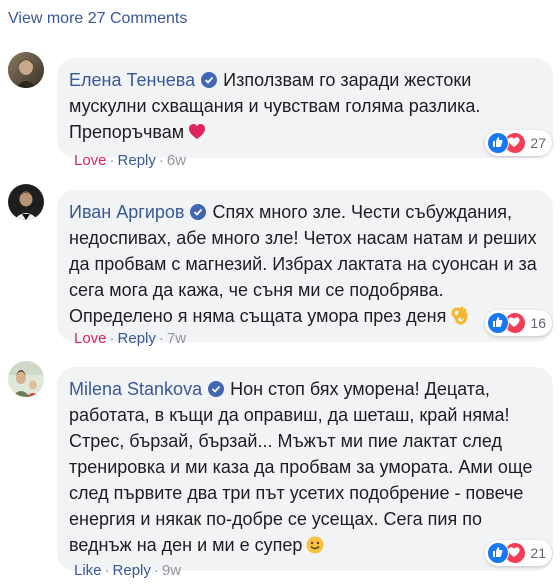 The image size is (560, 585). What do you see at coordinates (135, 389) in the screenshot?
I see `comment-author: Milena Stankova` at bounding box center [135, 389].